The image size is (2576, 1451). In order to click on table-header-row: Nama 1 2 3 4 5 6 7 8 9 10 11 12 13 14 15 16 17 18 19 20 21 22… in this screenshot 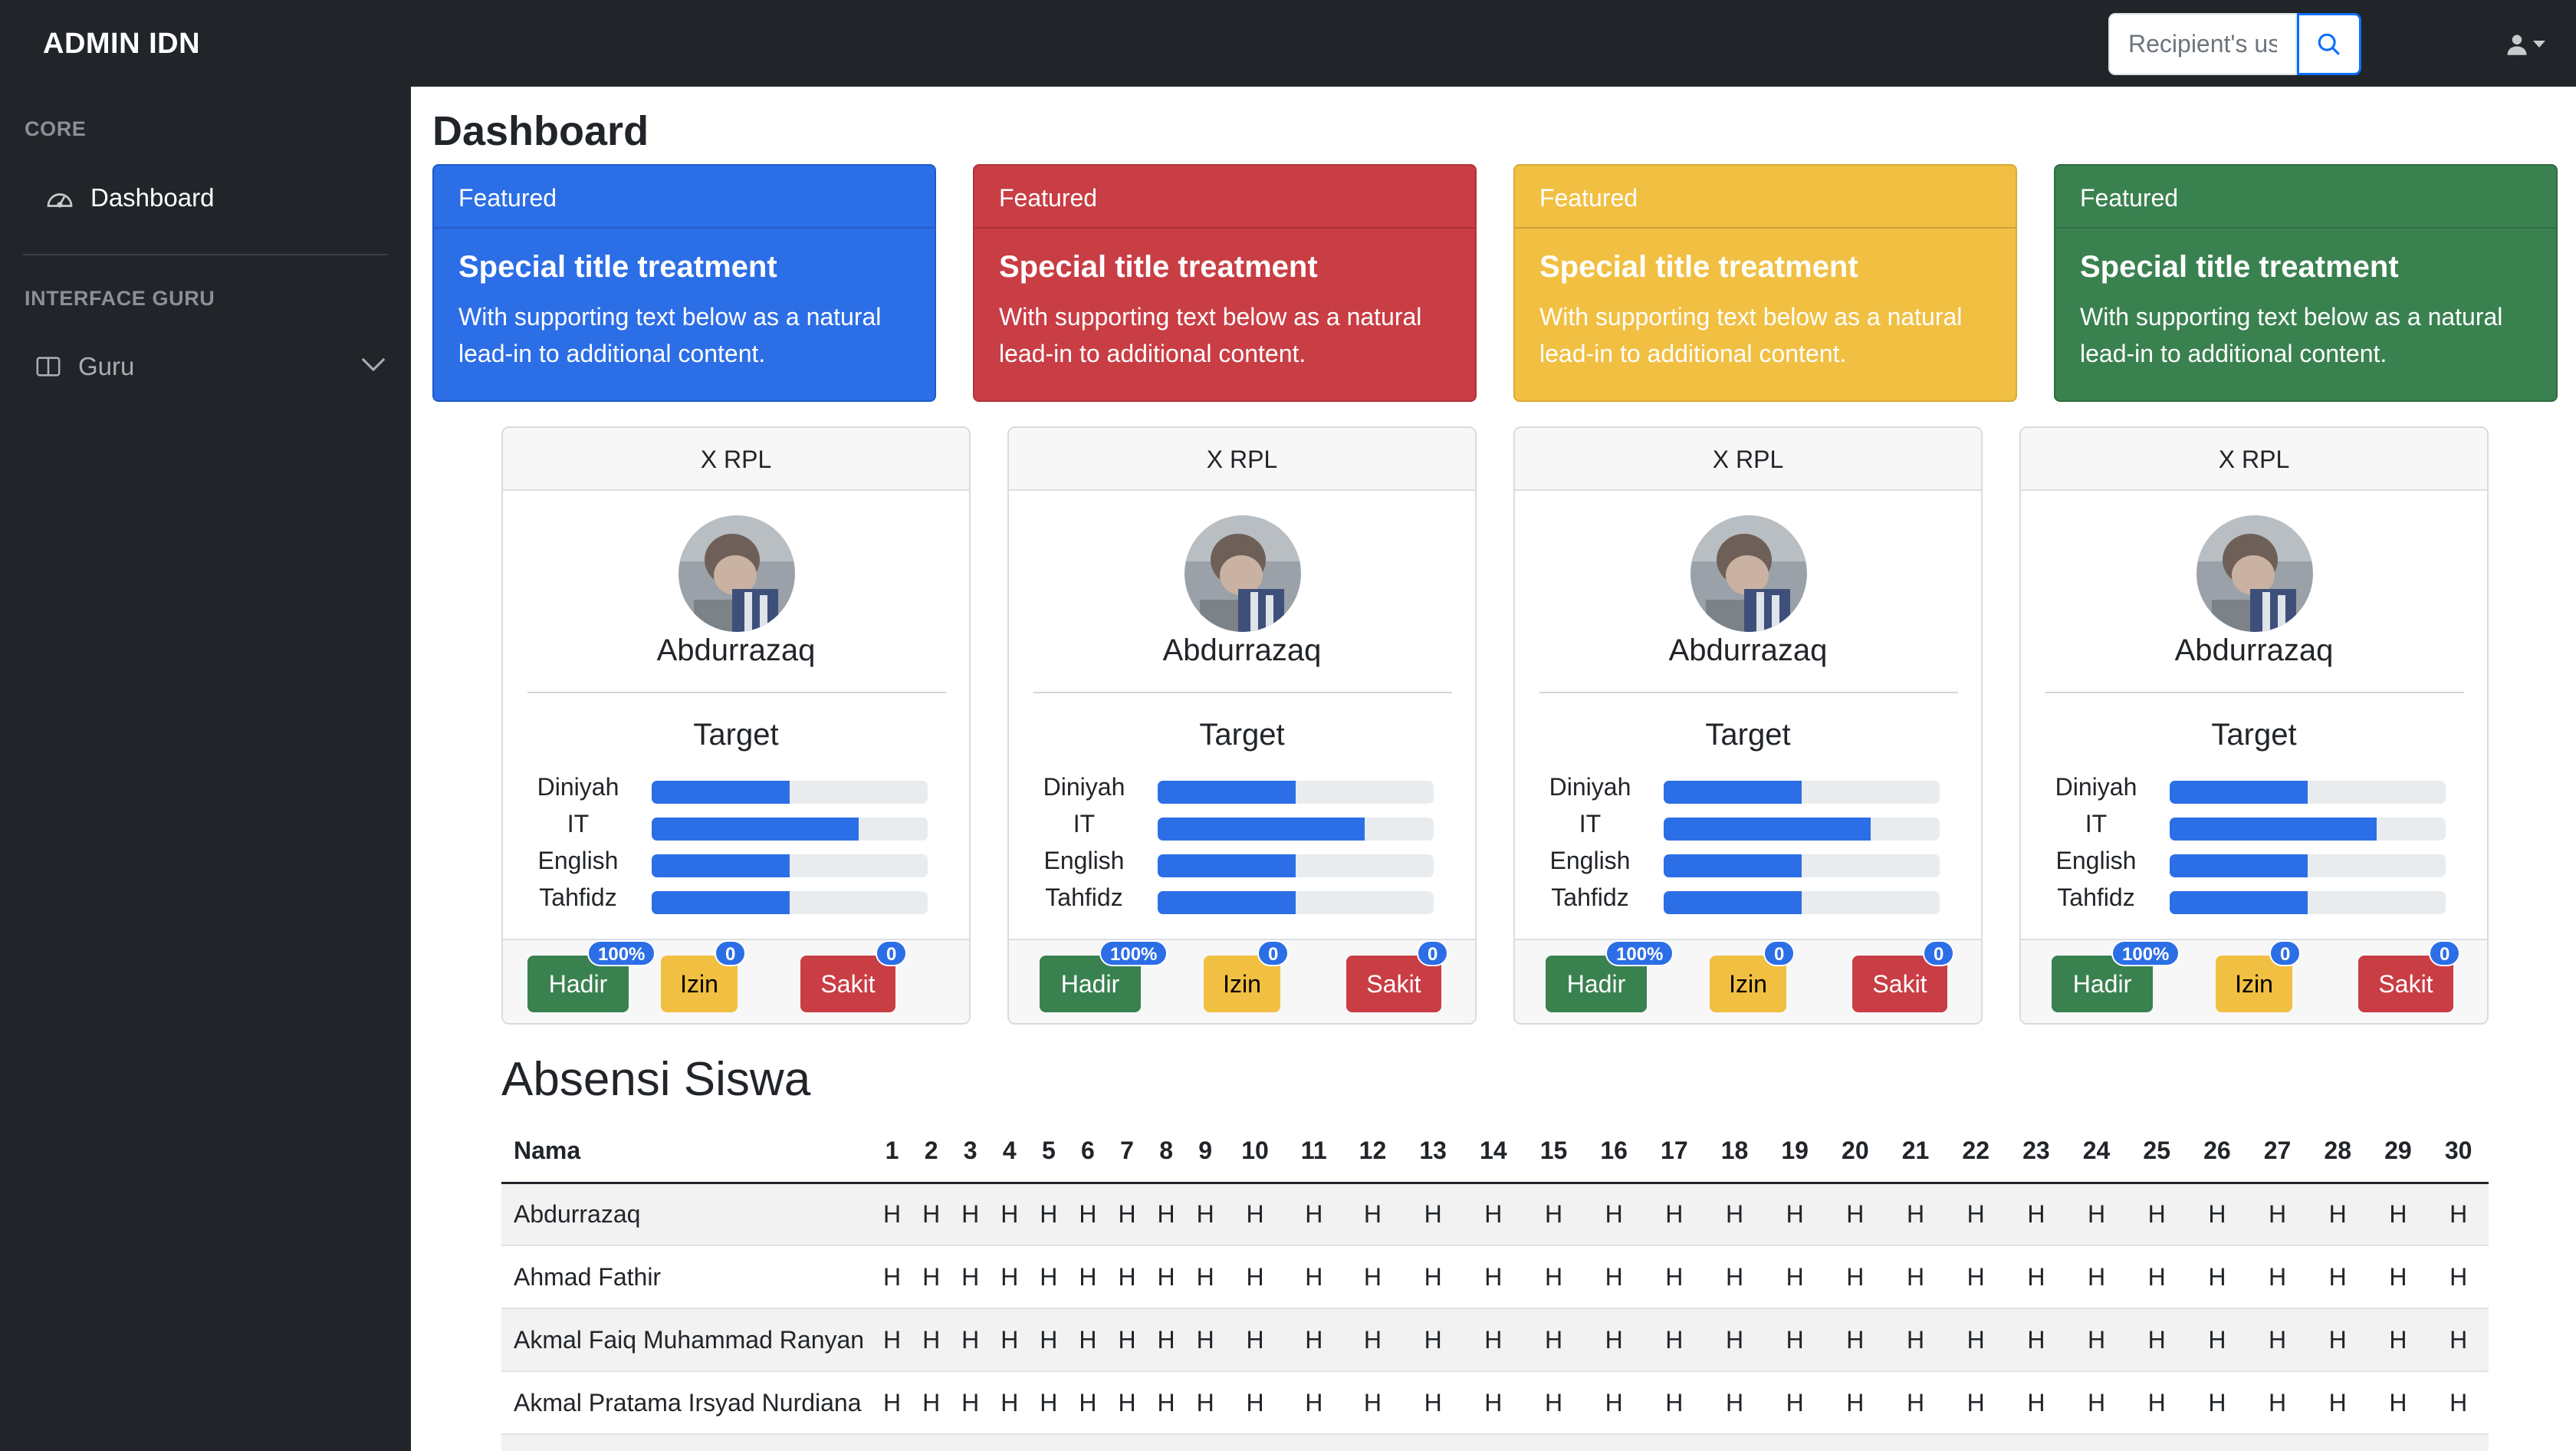, I will do `click(1495, 1152)`.